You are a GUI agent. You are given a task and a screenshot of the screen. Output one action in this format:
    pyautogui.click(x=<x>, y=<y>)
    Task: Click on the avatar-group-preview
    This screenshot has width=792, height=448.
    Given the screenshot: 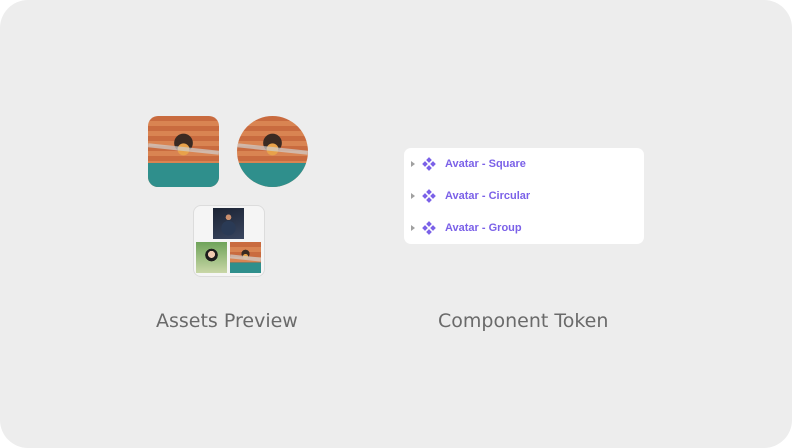 What is the action you would take?
    pyautogui.click(x=229, y=241)
    